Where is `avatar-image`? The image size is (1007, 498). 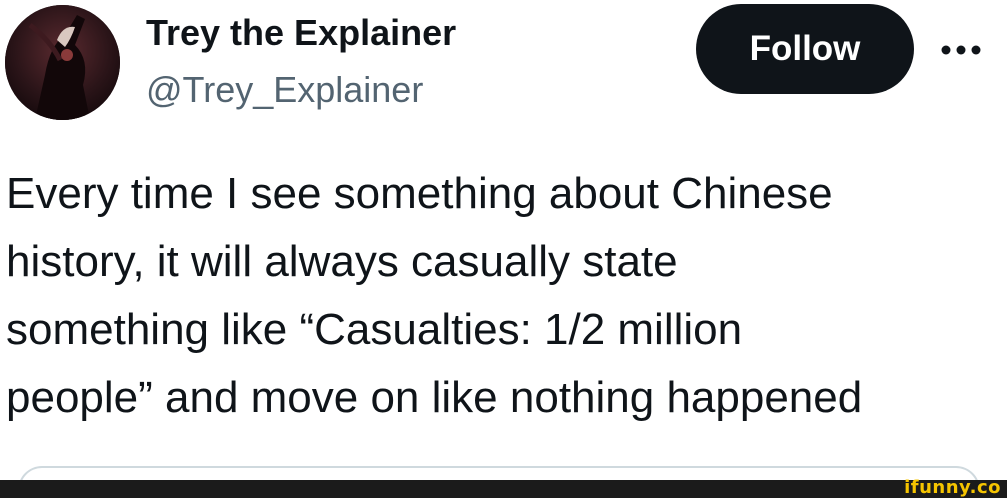
avatar-image is located at coordinates (62, 62).